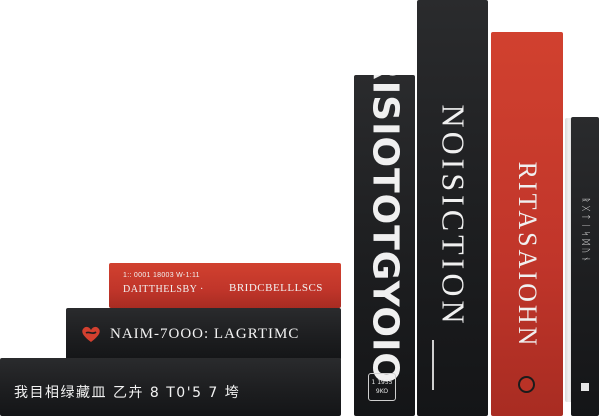 The image size is (599, 416). Describe the element at coordinates (585, 231) in the screenshot. I see `vertical-book-5-title: ᚱᚷᛏᛁᛋᛞᚢᚾ` at that location.